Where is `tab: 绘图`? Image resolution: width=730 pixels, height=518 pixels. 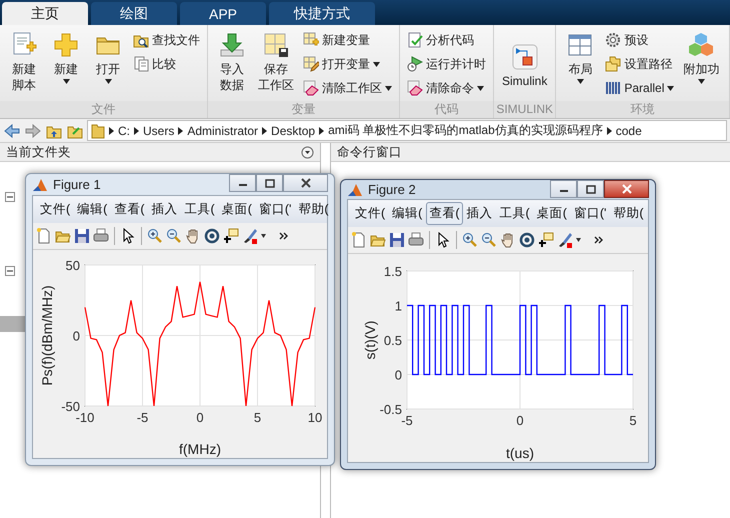
tab: 绘图 is located at coordinates (134, 13).